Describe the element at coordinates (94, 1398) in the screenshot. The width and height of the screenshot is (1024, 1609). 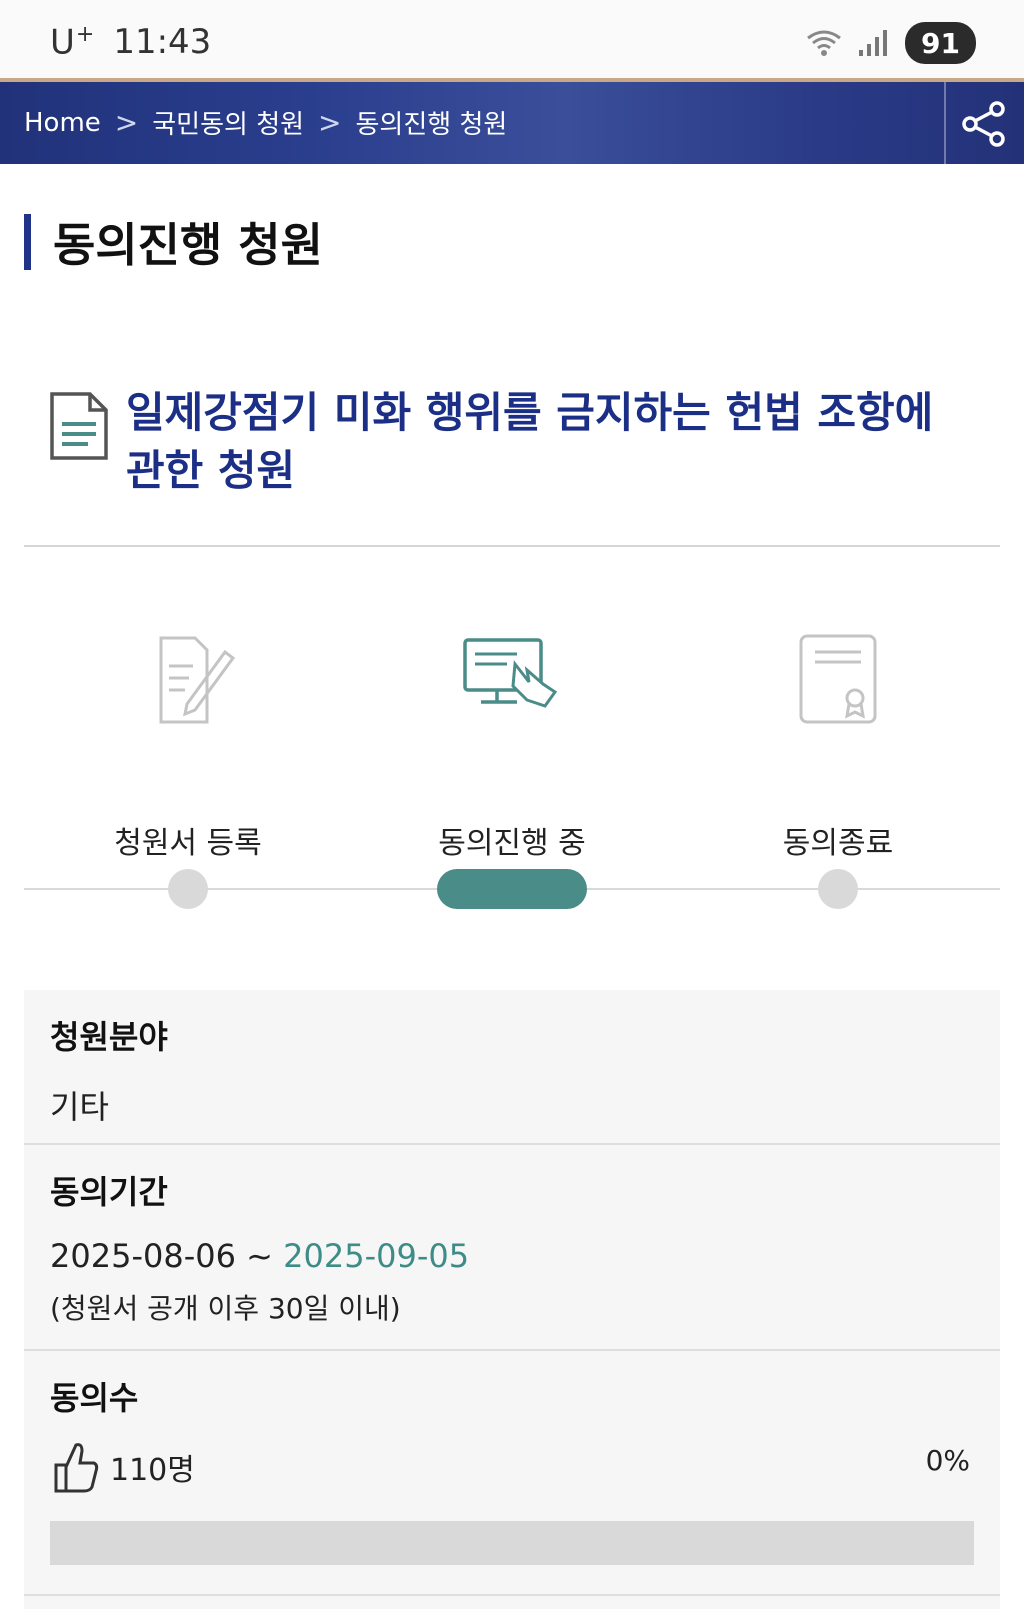
I see `agree-label: 동의수` at that location.